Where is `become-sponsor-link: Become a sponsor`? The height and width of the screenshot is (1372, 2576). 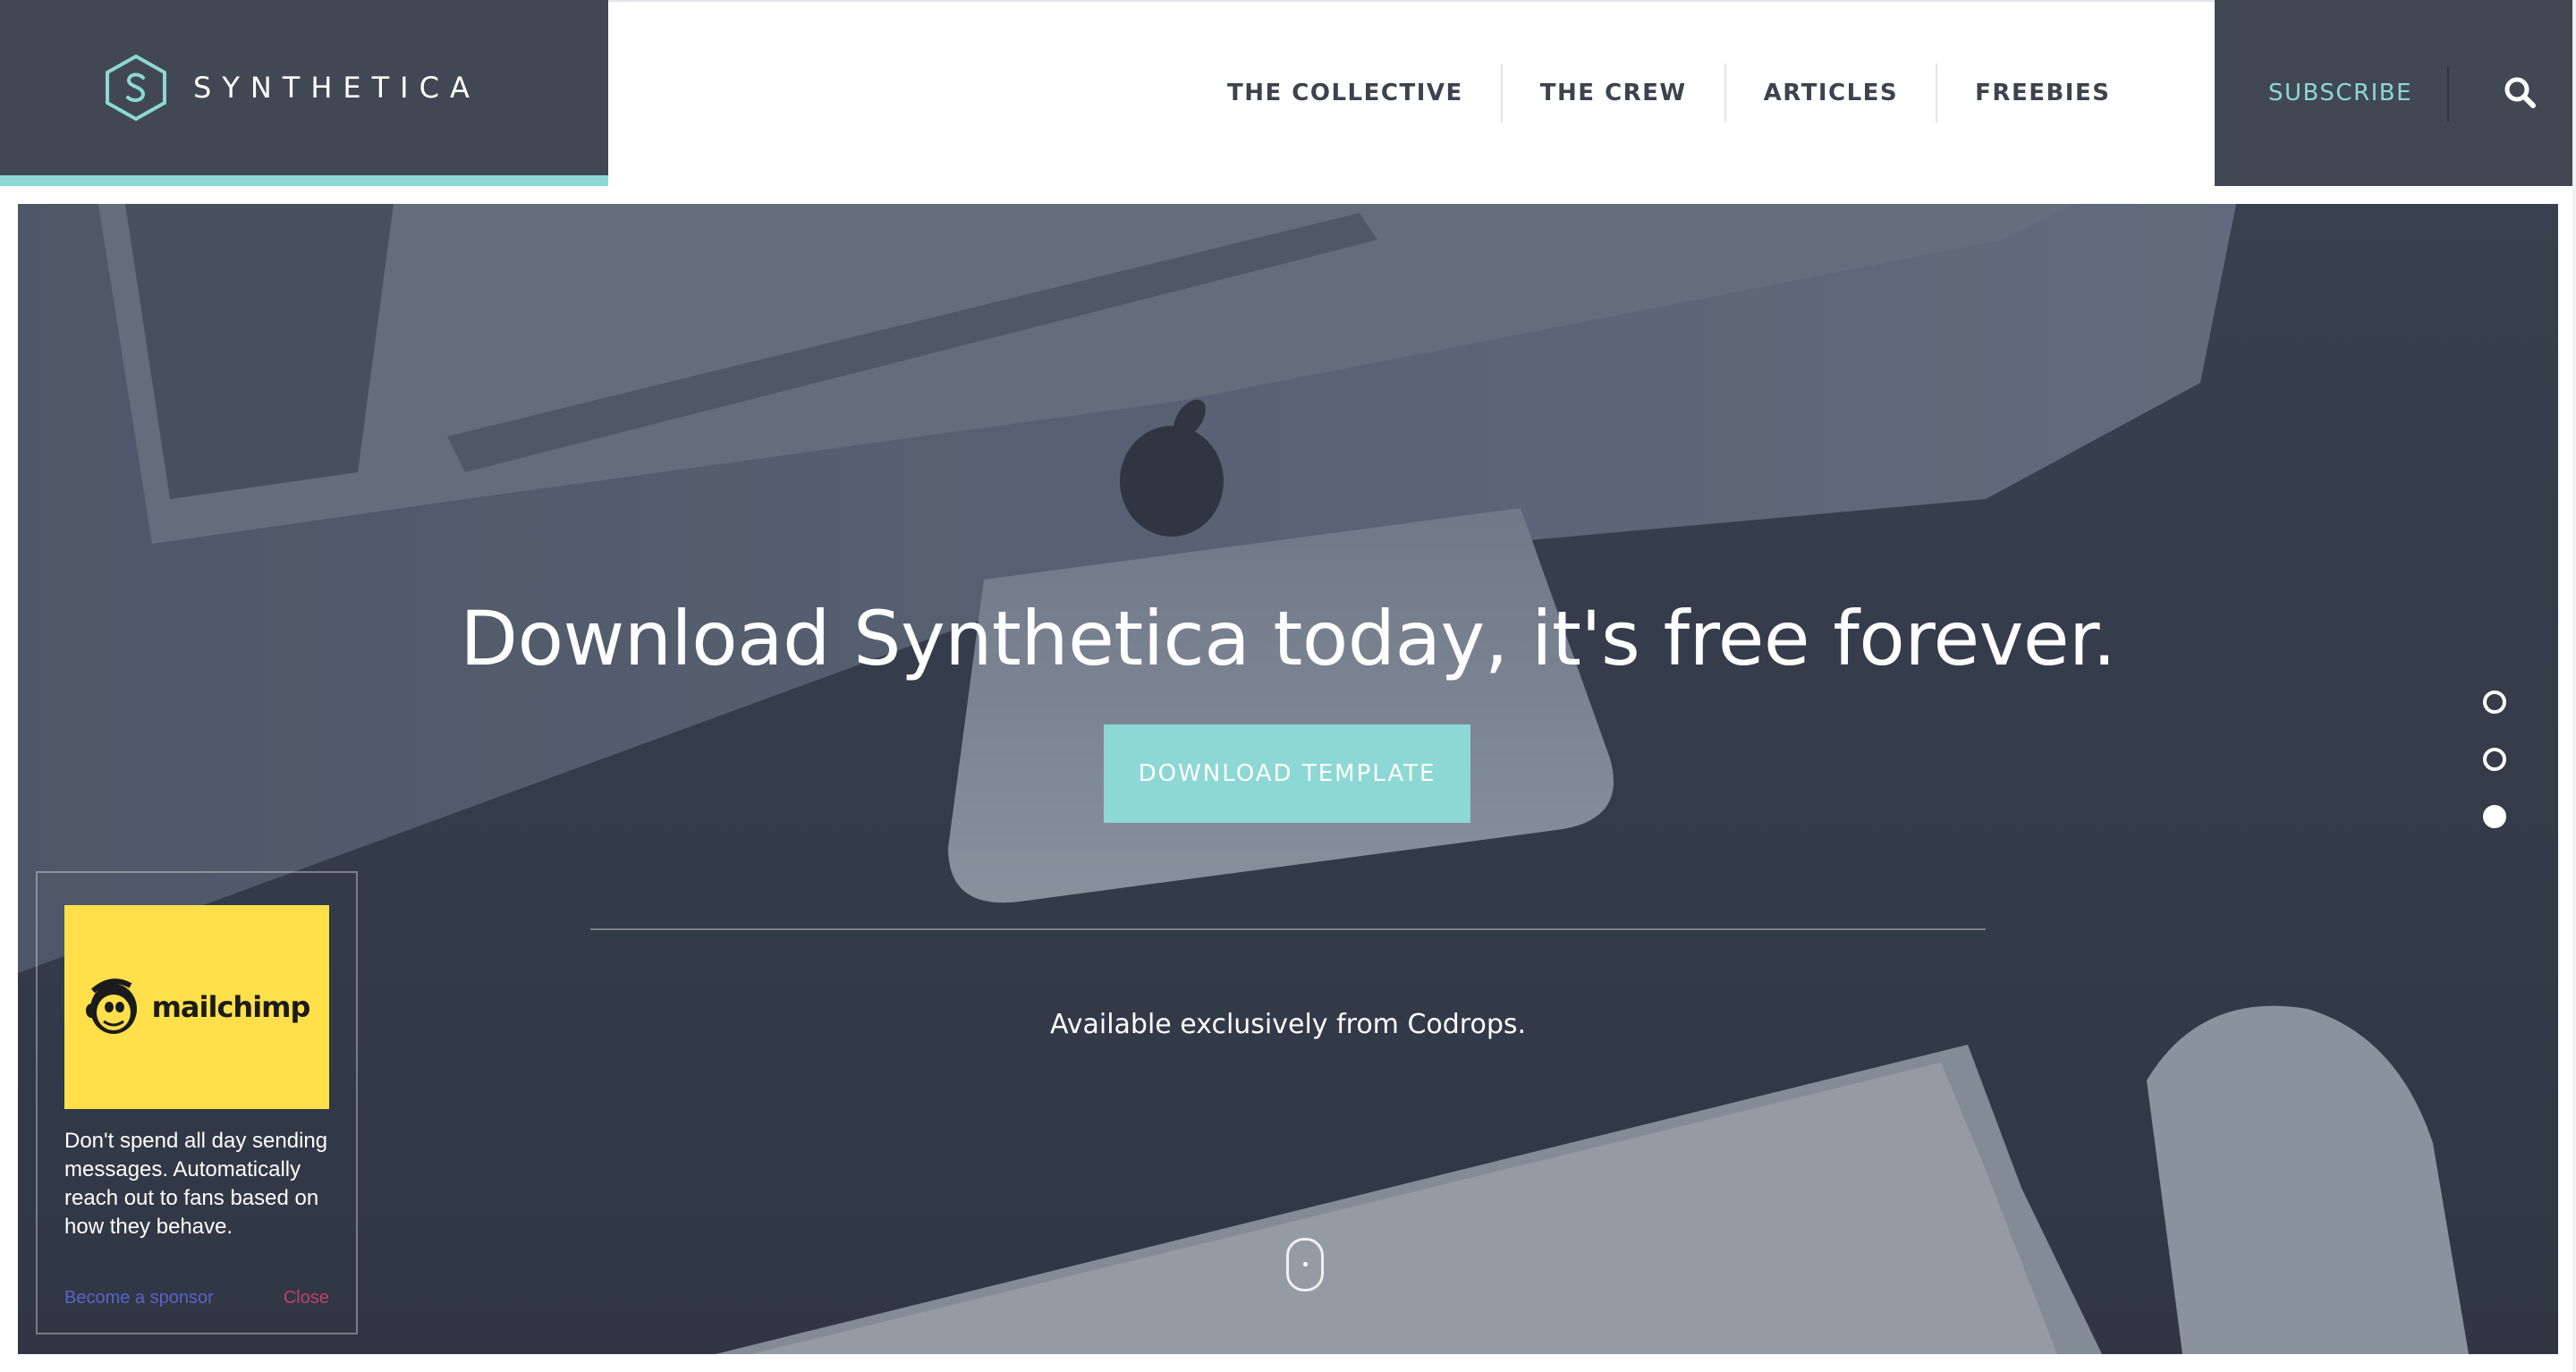
become-sponsor-link: Become a sponsor is located at coordinates (139, 1298).